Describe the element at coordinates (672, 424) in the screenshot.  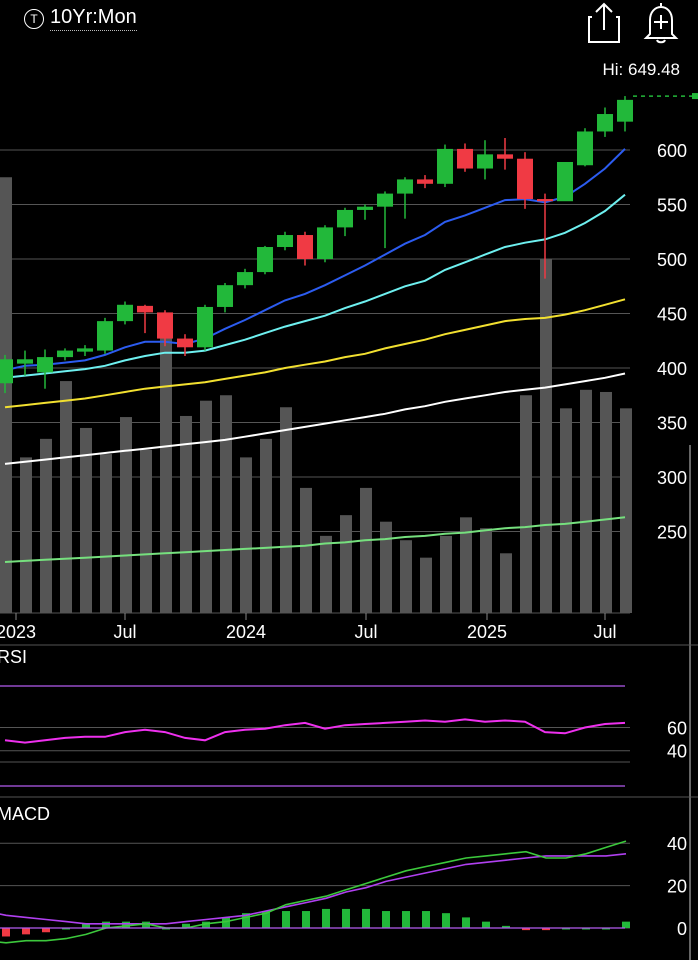
I see `price-tick-label: 350` at that location.